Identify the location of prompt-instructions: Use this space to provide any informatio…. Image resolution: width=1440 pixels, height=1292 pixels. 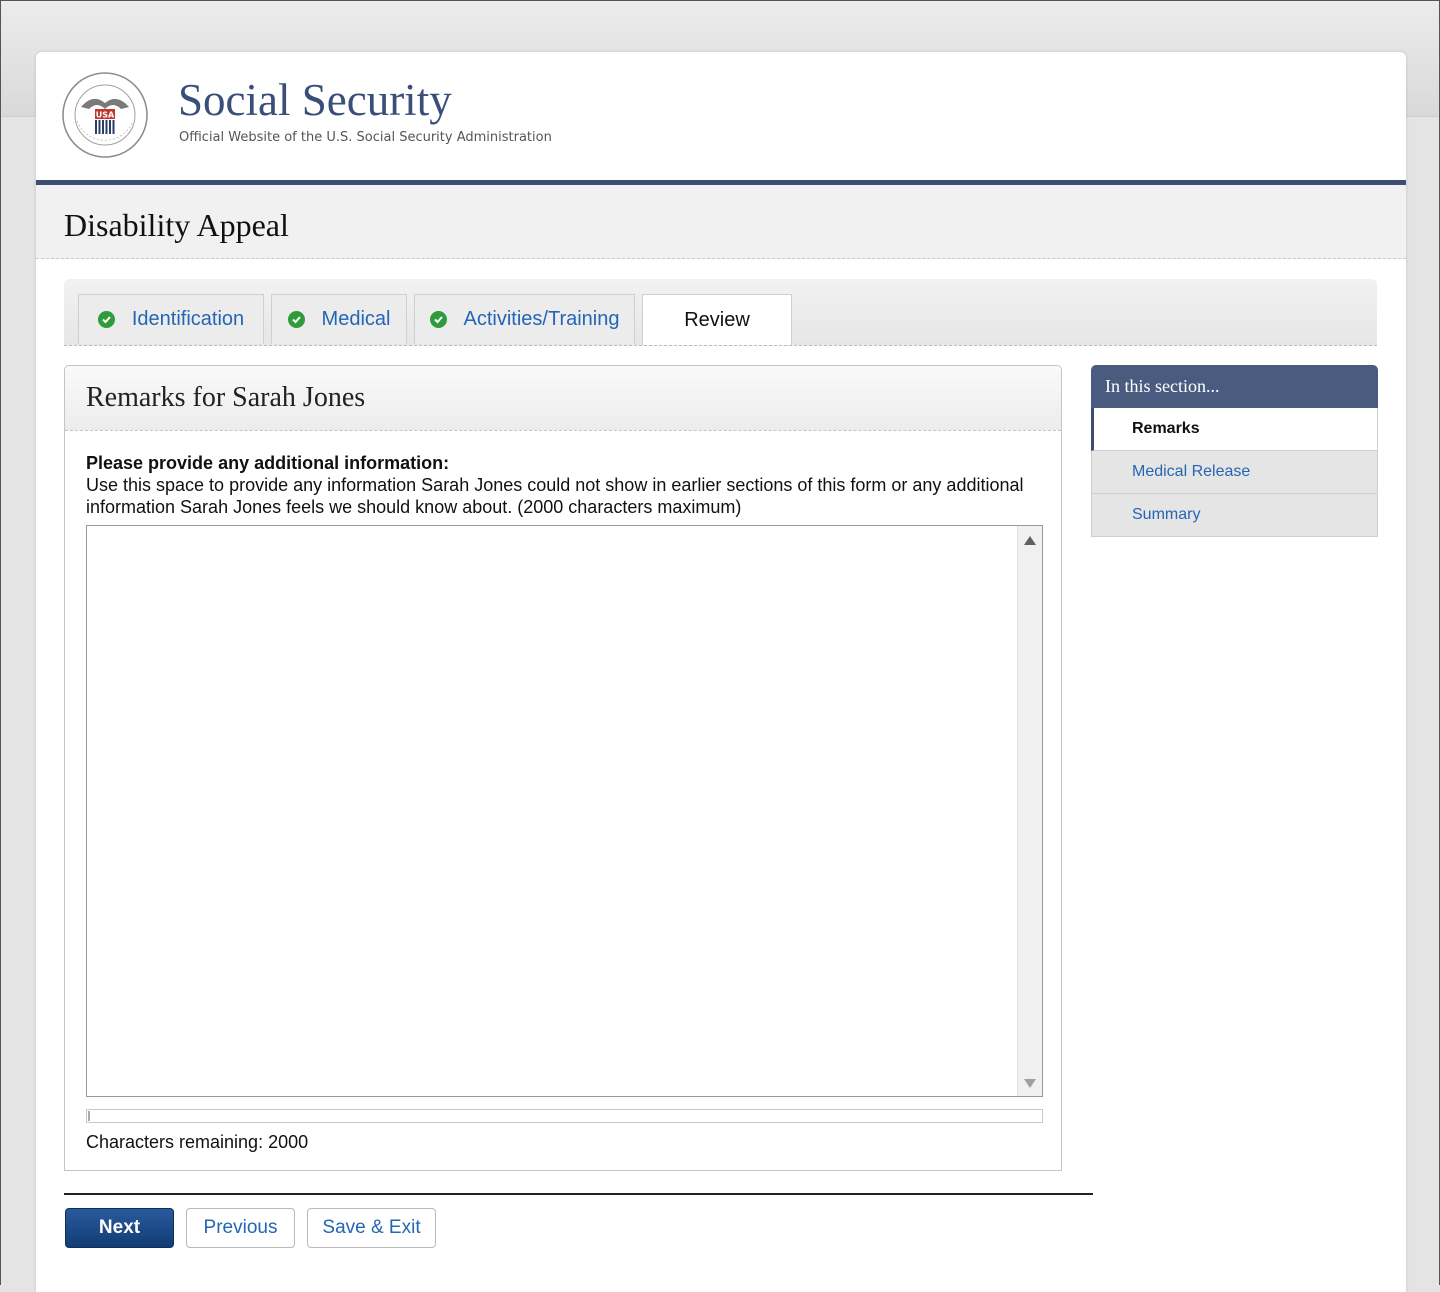
(555, 496).